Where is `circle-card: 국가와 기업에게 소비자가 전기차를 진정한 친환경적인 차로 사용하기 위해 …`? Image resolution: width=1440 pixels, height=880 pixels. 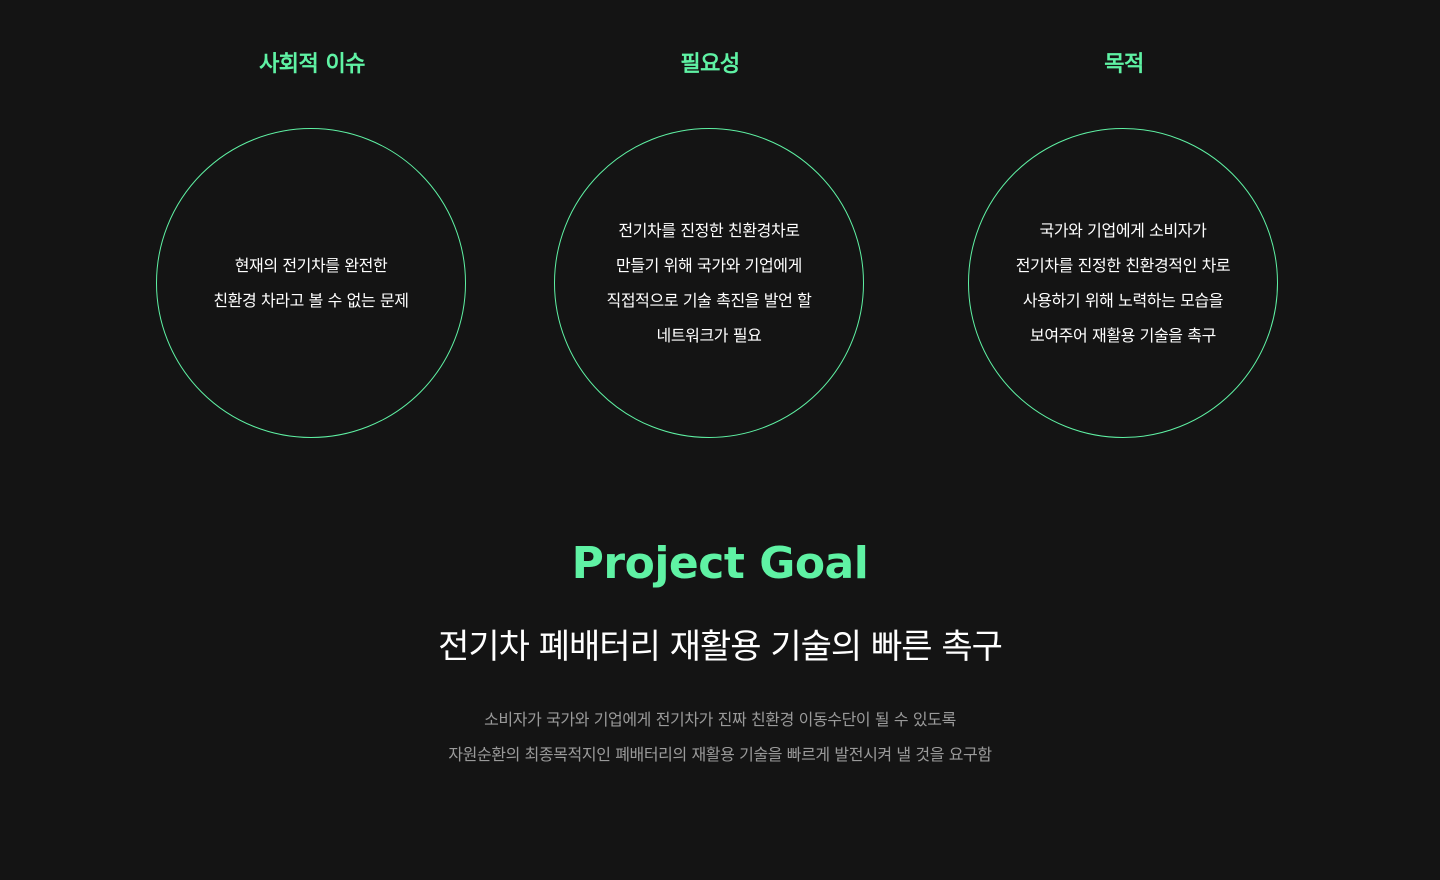 circle-card: 국가와 기업에게 소비자가 전기차를 진정한 친환경적인 차로 사용하기 위해 … is located at coordinates (1123, 283).